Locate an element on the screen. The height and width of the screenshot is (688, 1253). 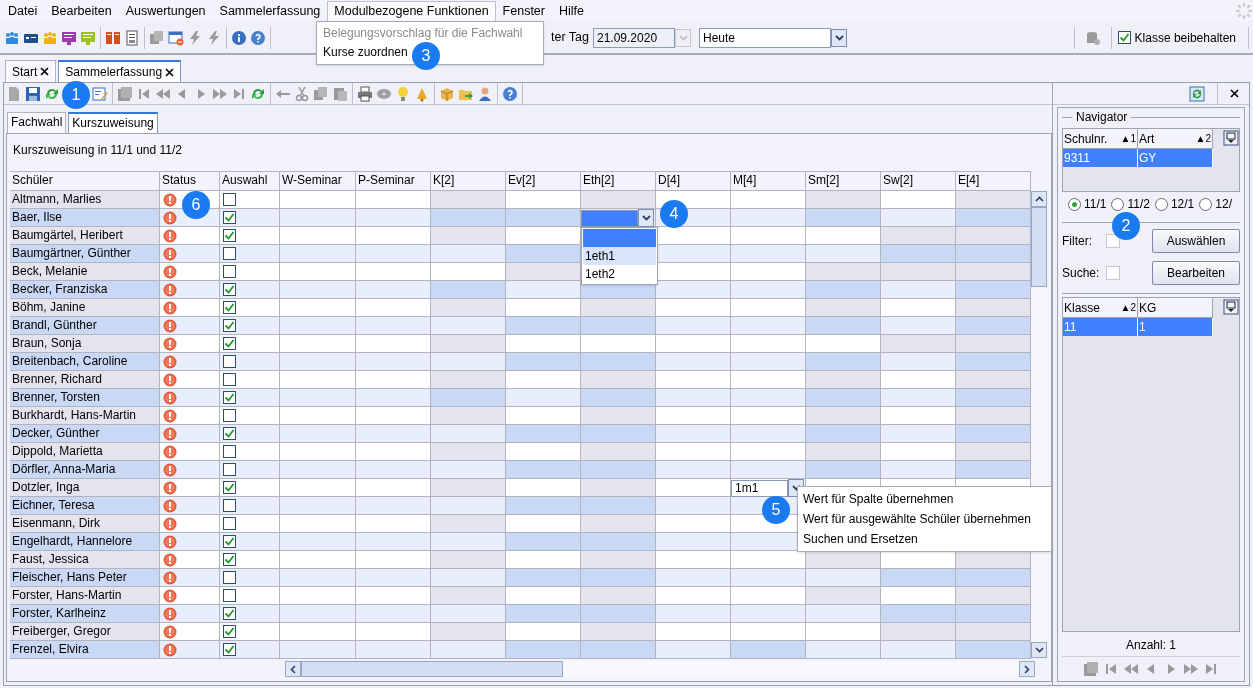
menu-item: Modulbezogene Funktionen is located at coordinates (411, 11).